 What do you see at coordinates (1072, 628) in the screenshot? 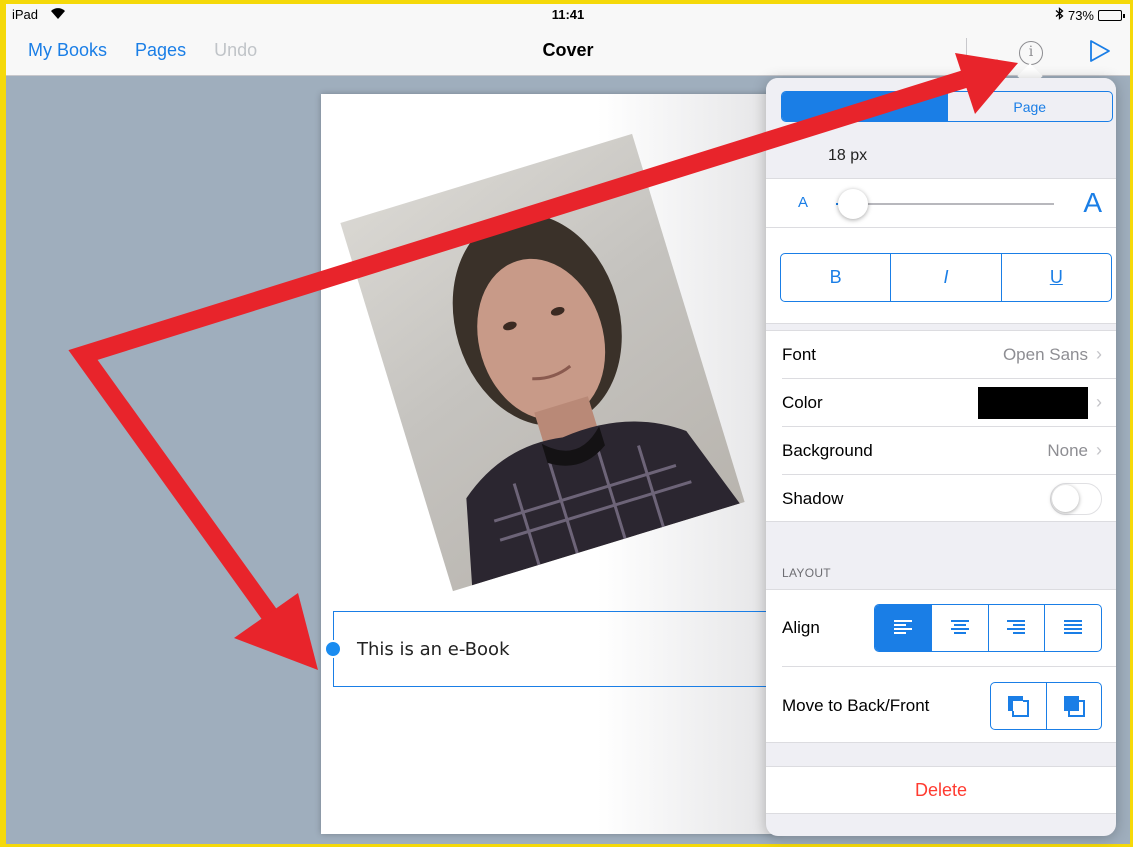
I see `align-justify-icon` at bounding box center [1072, 628].